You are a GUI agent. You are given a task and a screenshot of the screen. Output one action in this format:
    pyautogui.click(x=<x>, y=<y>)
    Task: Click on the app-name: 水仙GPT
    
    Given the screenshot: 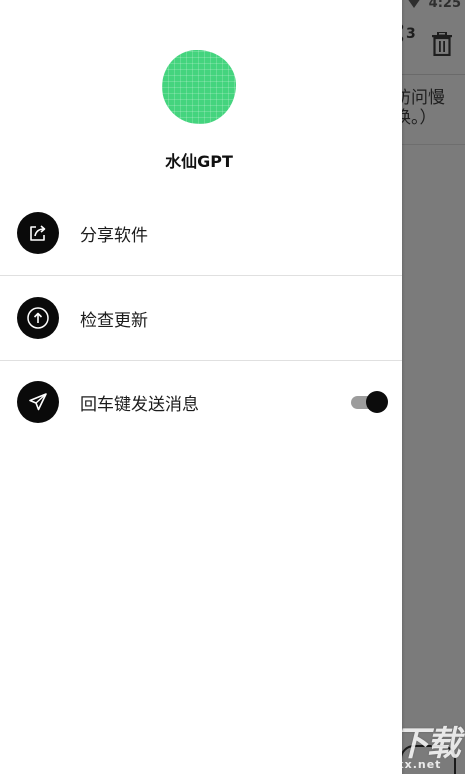 What is the action you would take?
    pyautogui.click(x=199, y=161)
    